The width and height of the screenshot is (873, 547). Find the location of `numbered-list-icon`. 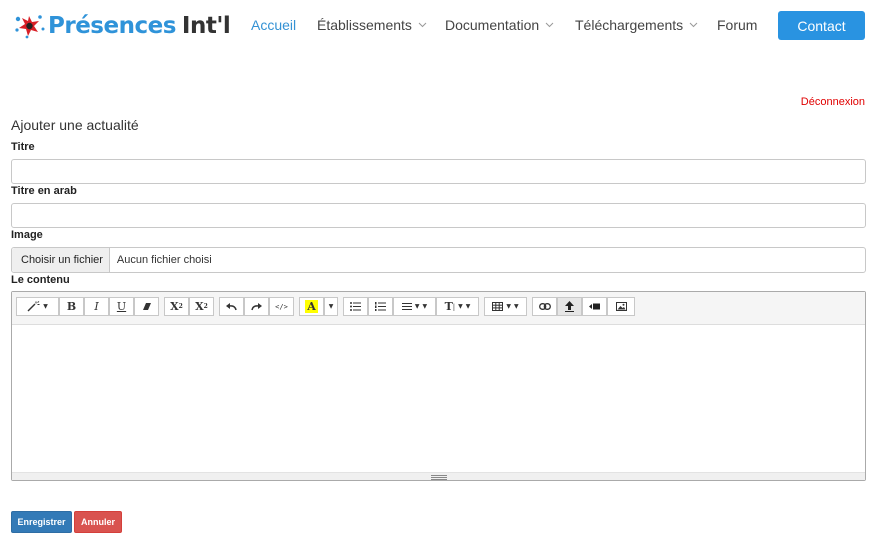

numbered-list-icon is located at coordinates (380, 306).